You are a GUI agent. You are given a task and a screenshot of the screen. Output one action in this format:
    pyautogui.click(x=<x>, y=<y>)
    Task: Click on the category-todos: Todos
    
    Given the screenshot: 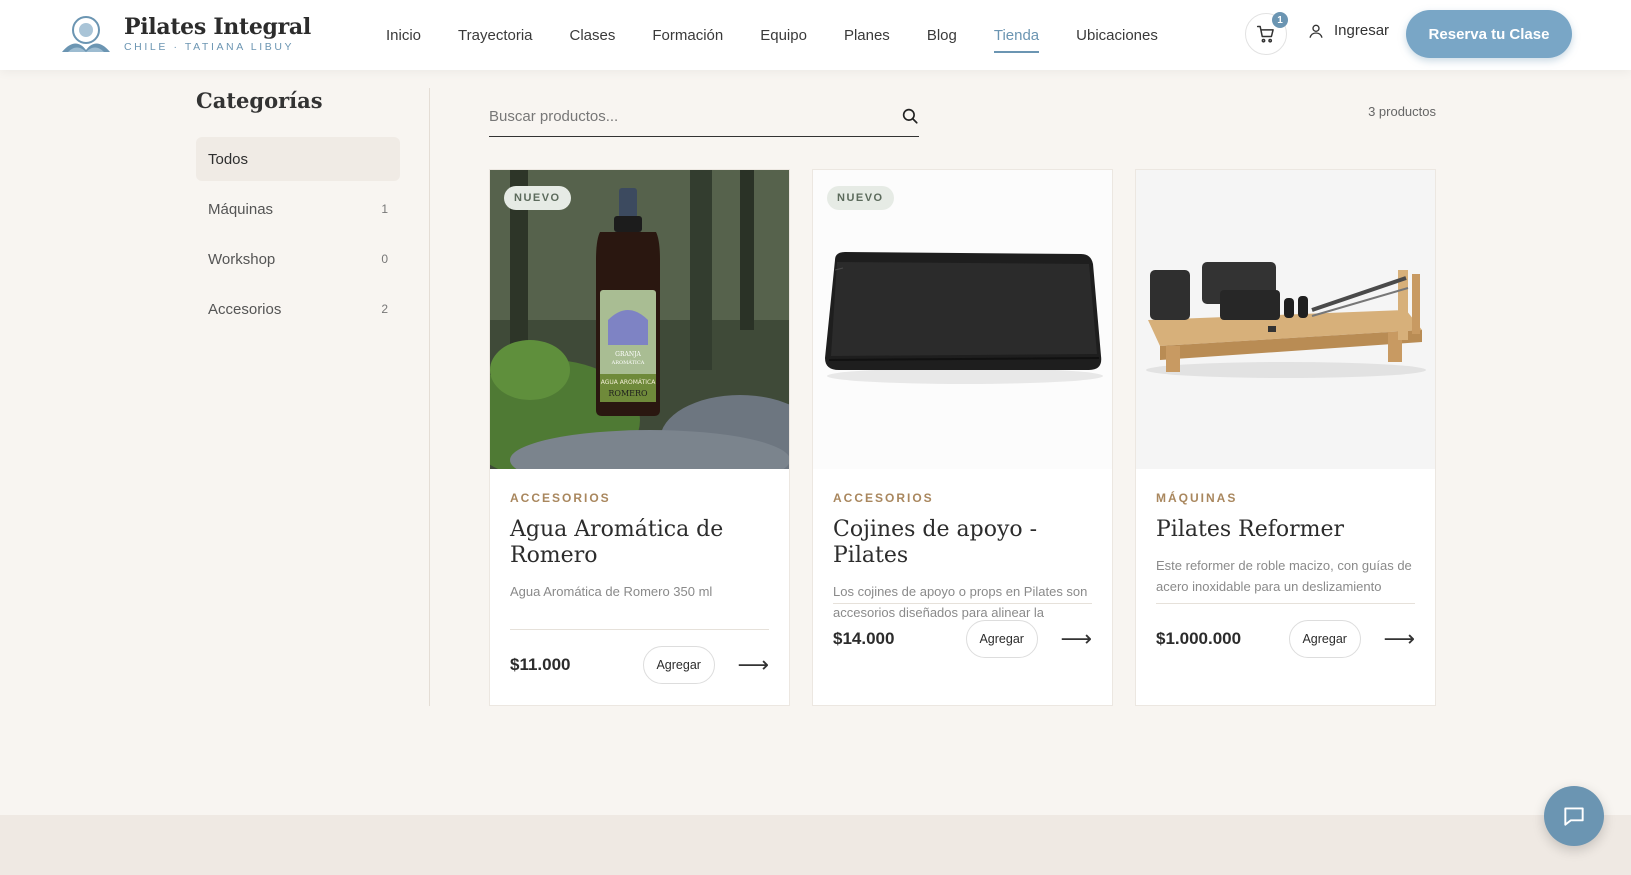 What is the action you would take?
    pyautogui.click(x=298, y=159)
    